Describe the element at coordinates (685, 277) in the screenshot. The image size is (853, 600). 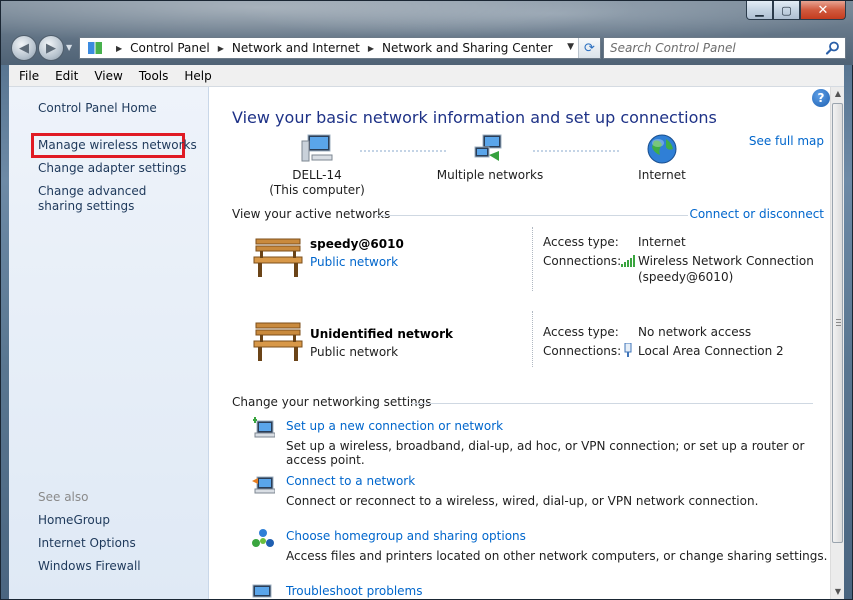
I see `wireless-connection-ssid: (speedy@6010)` at that location.